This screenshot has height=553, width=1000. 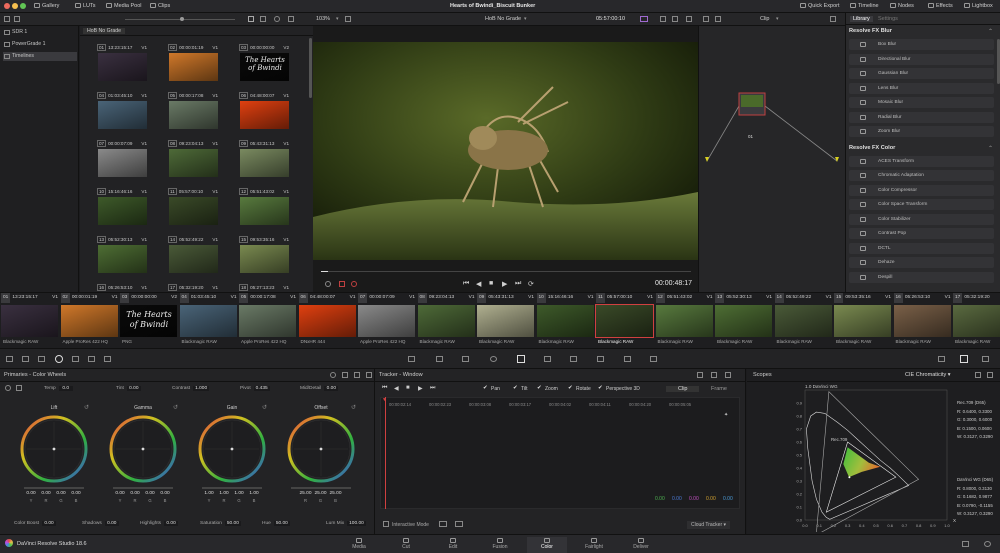 What do you see at coordinates (921, 102) in the screenshot?
I see `effect-item: Mosaic Blur` at bounding box center [921, 102].